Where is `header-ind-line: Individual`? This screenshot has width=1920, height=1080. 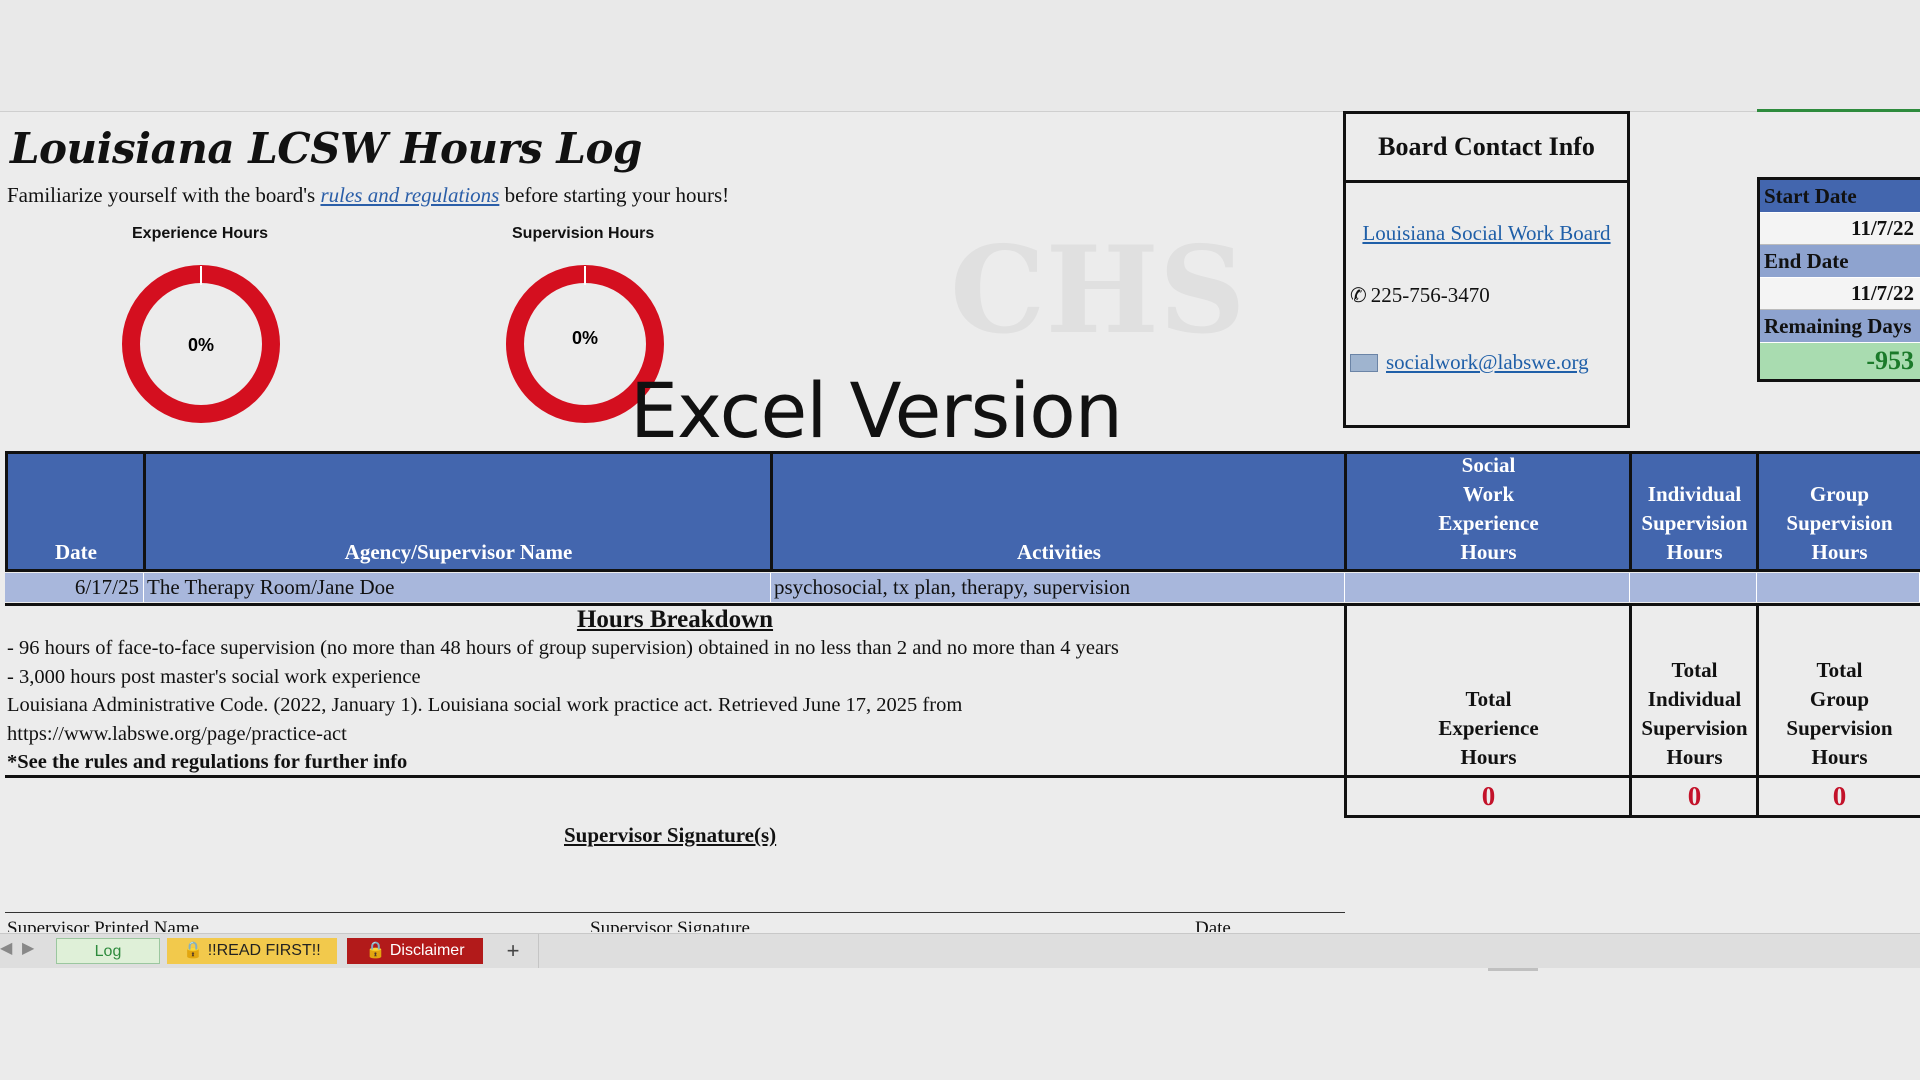
header-ind-line: Individual is located at coordinates (1694, 494).